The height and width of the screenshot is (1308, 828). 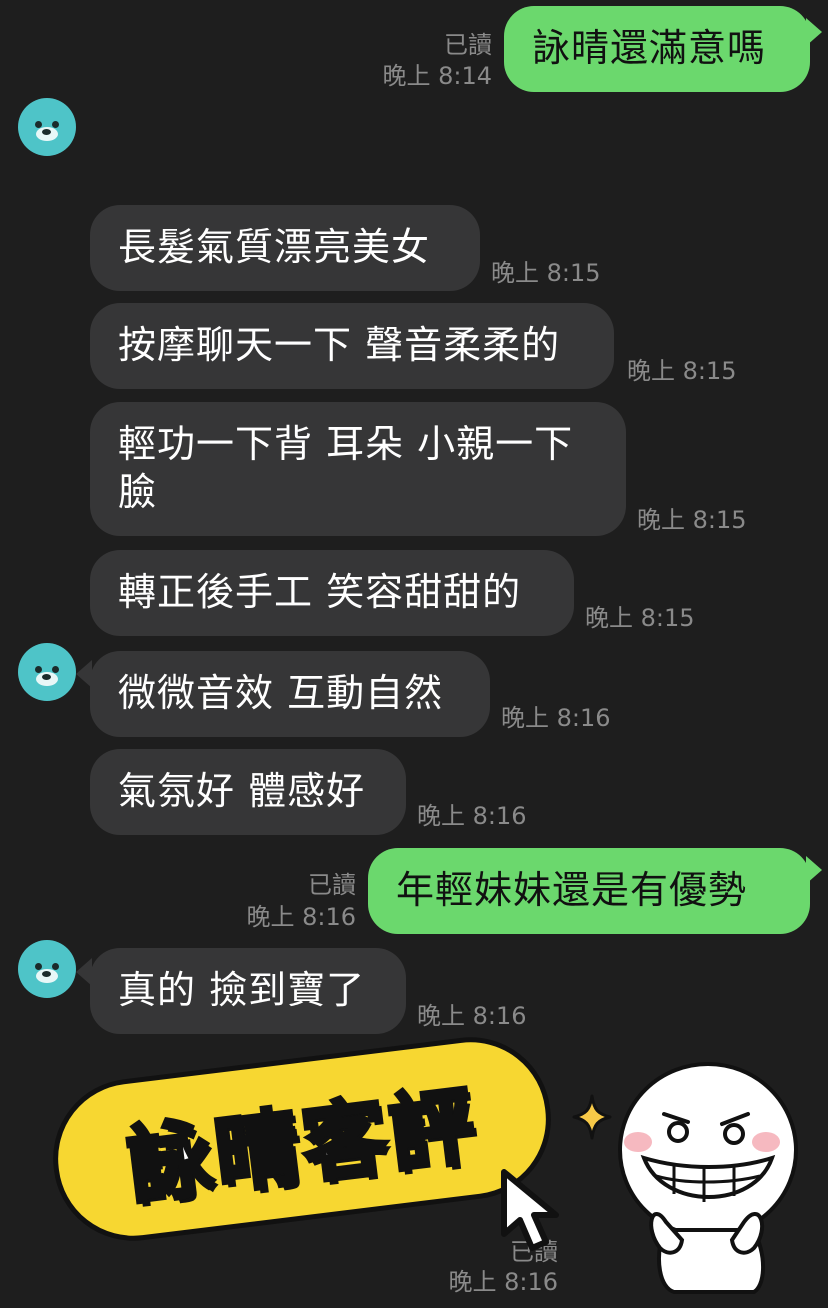 I want to click on review-banner: 詠晴客評, so click(x=302, y=1139).